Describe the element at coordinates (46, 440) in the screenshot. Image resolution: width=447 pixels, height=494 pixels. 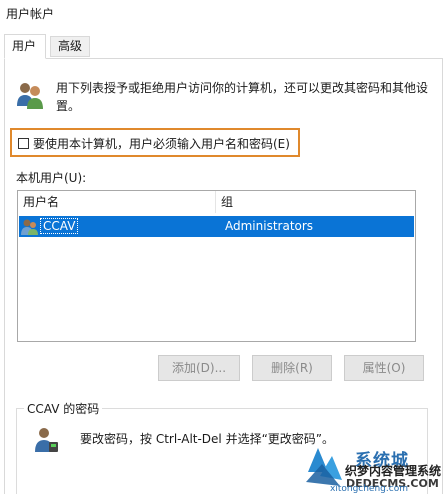
I see `user-password-icon` at that location.